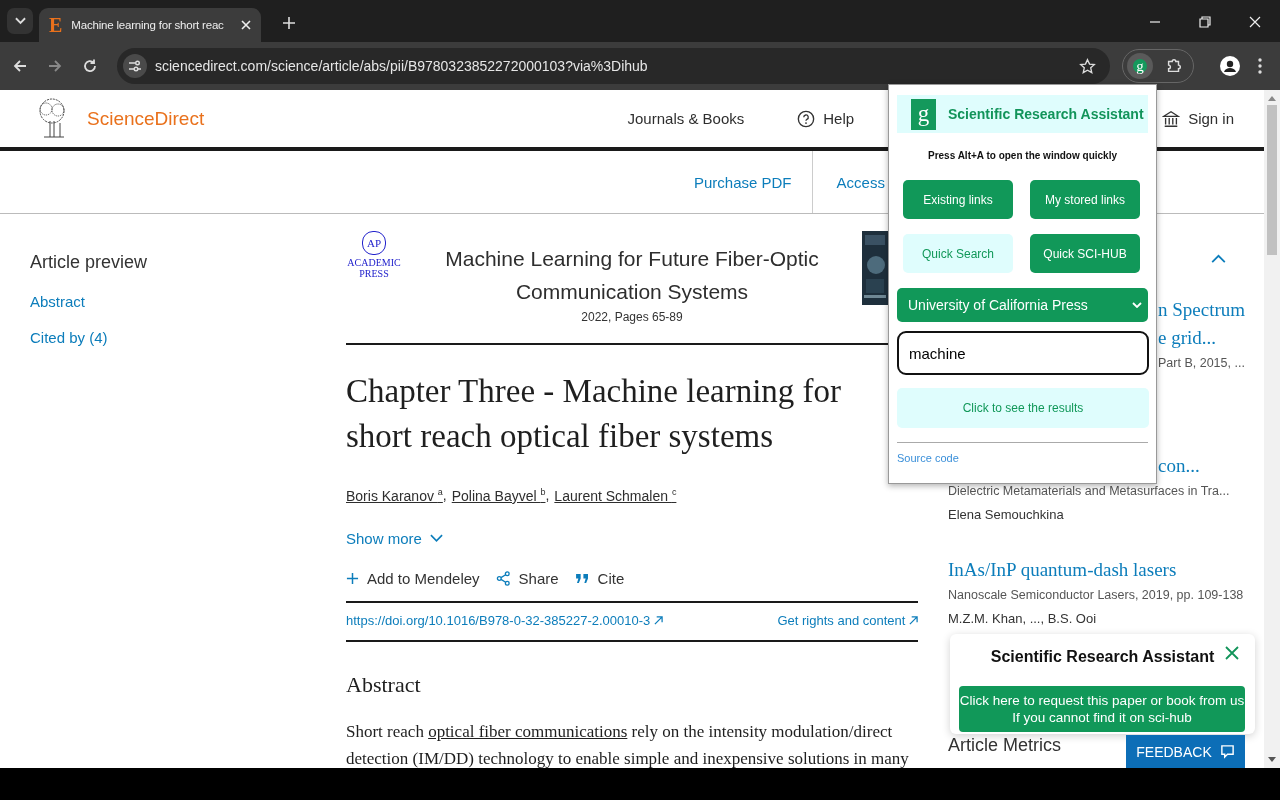  What do you see at coordinates (632, 275) in the screenshot?
I see `book-title: Machine Learning for Future Fiber-Optic Communication Systems` at bounding box center [632, 275].